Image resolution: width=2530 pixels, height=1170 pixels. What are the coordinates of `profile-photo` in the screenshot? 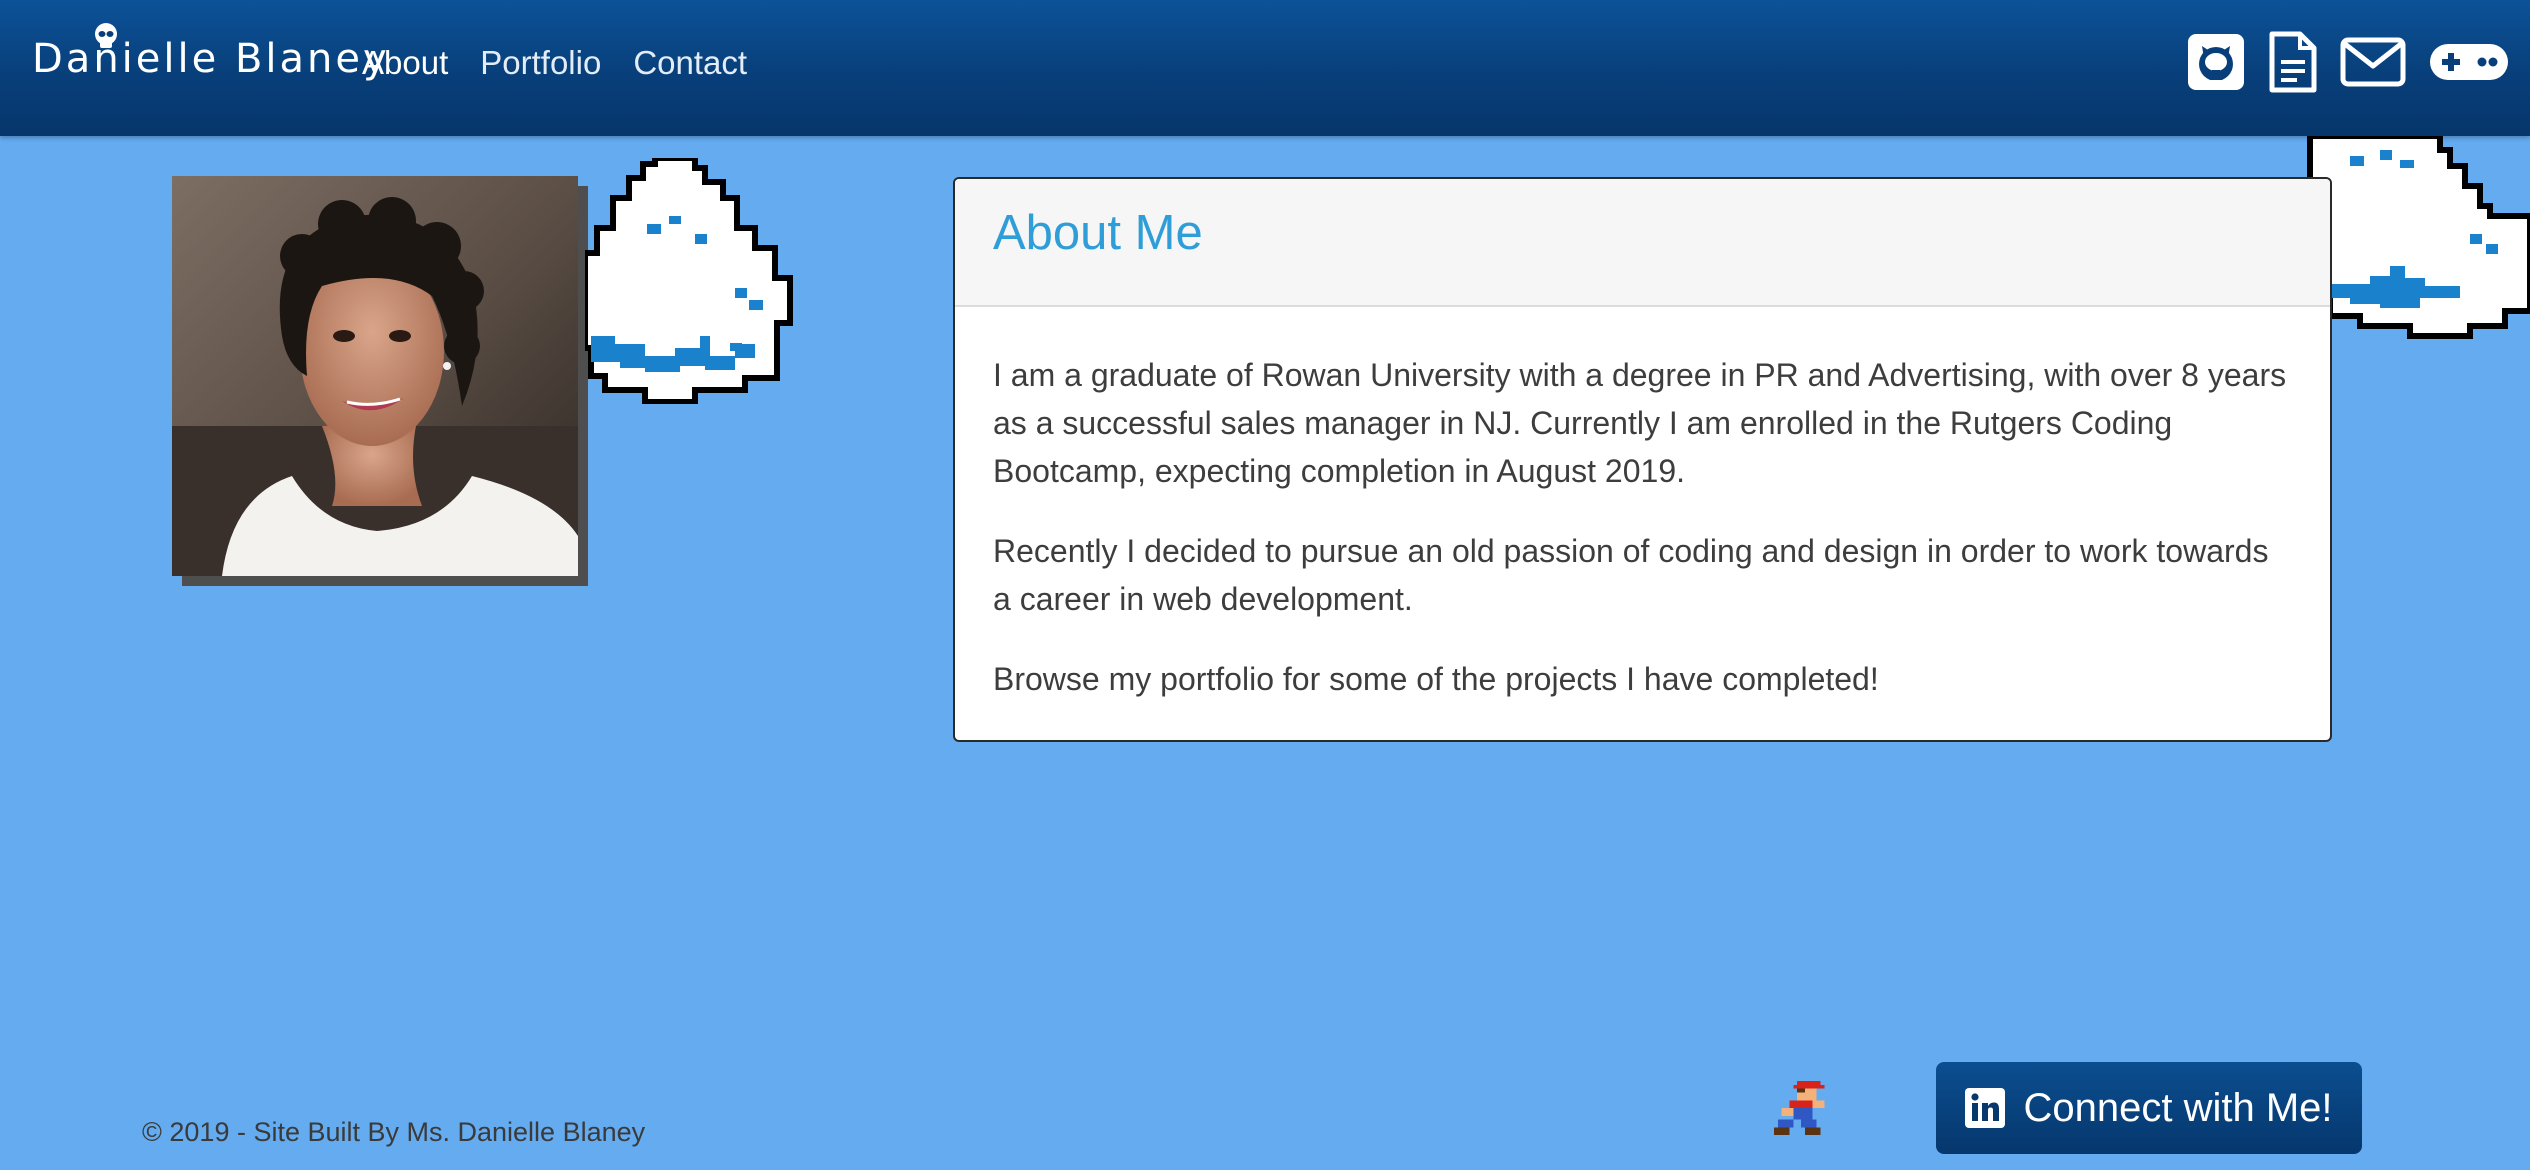 It's located at (375, 376).